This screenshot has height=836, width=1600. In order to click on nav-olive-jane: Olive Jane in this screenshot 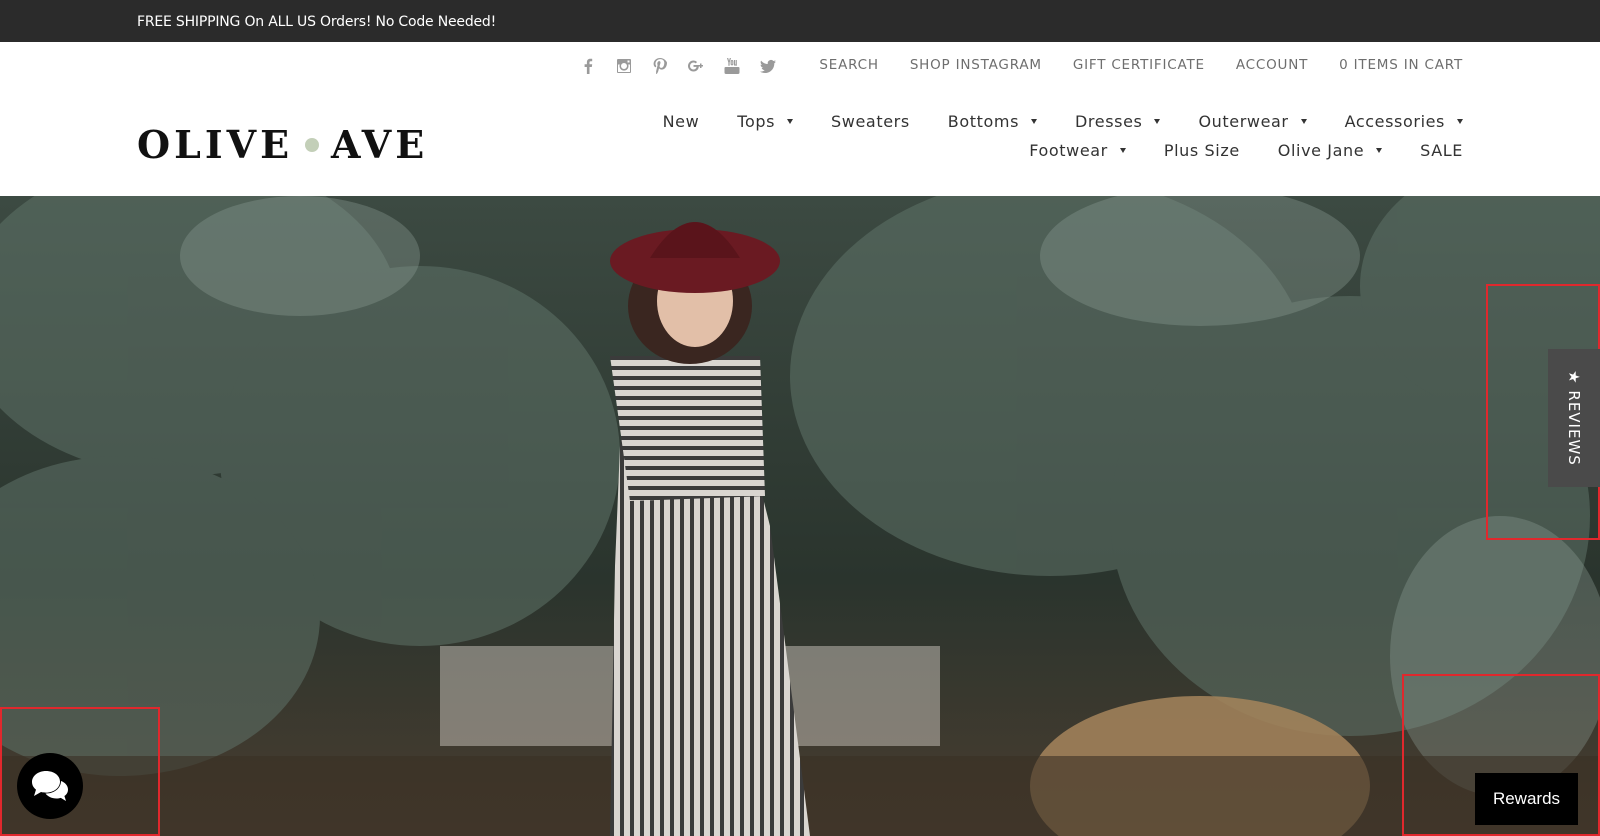, I will do `click(1330, 150)`.